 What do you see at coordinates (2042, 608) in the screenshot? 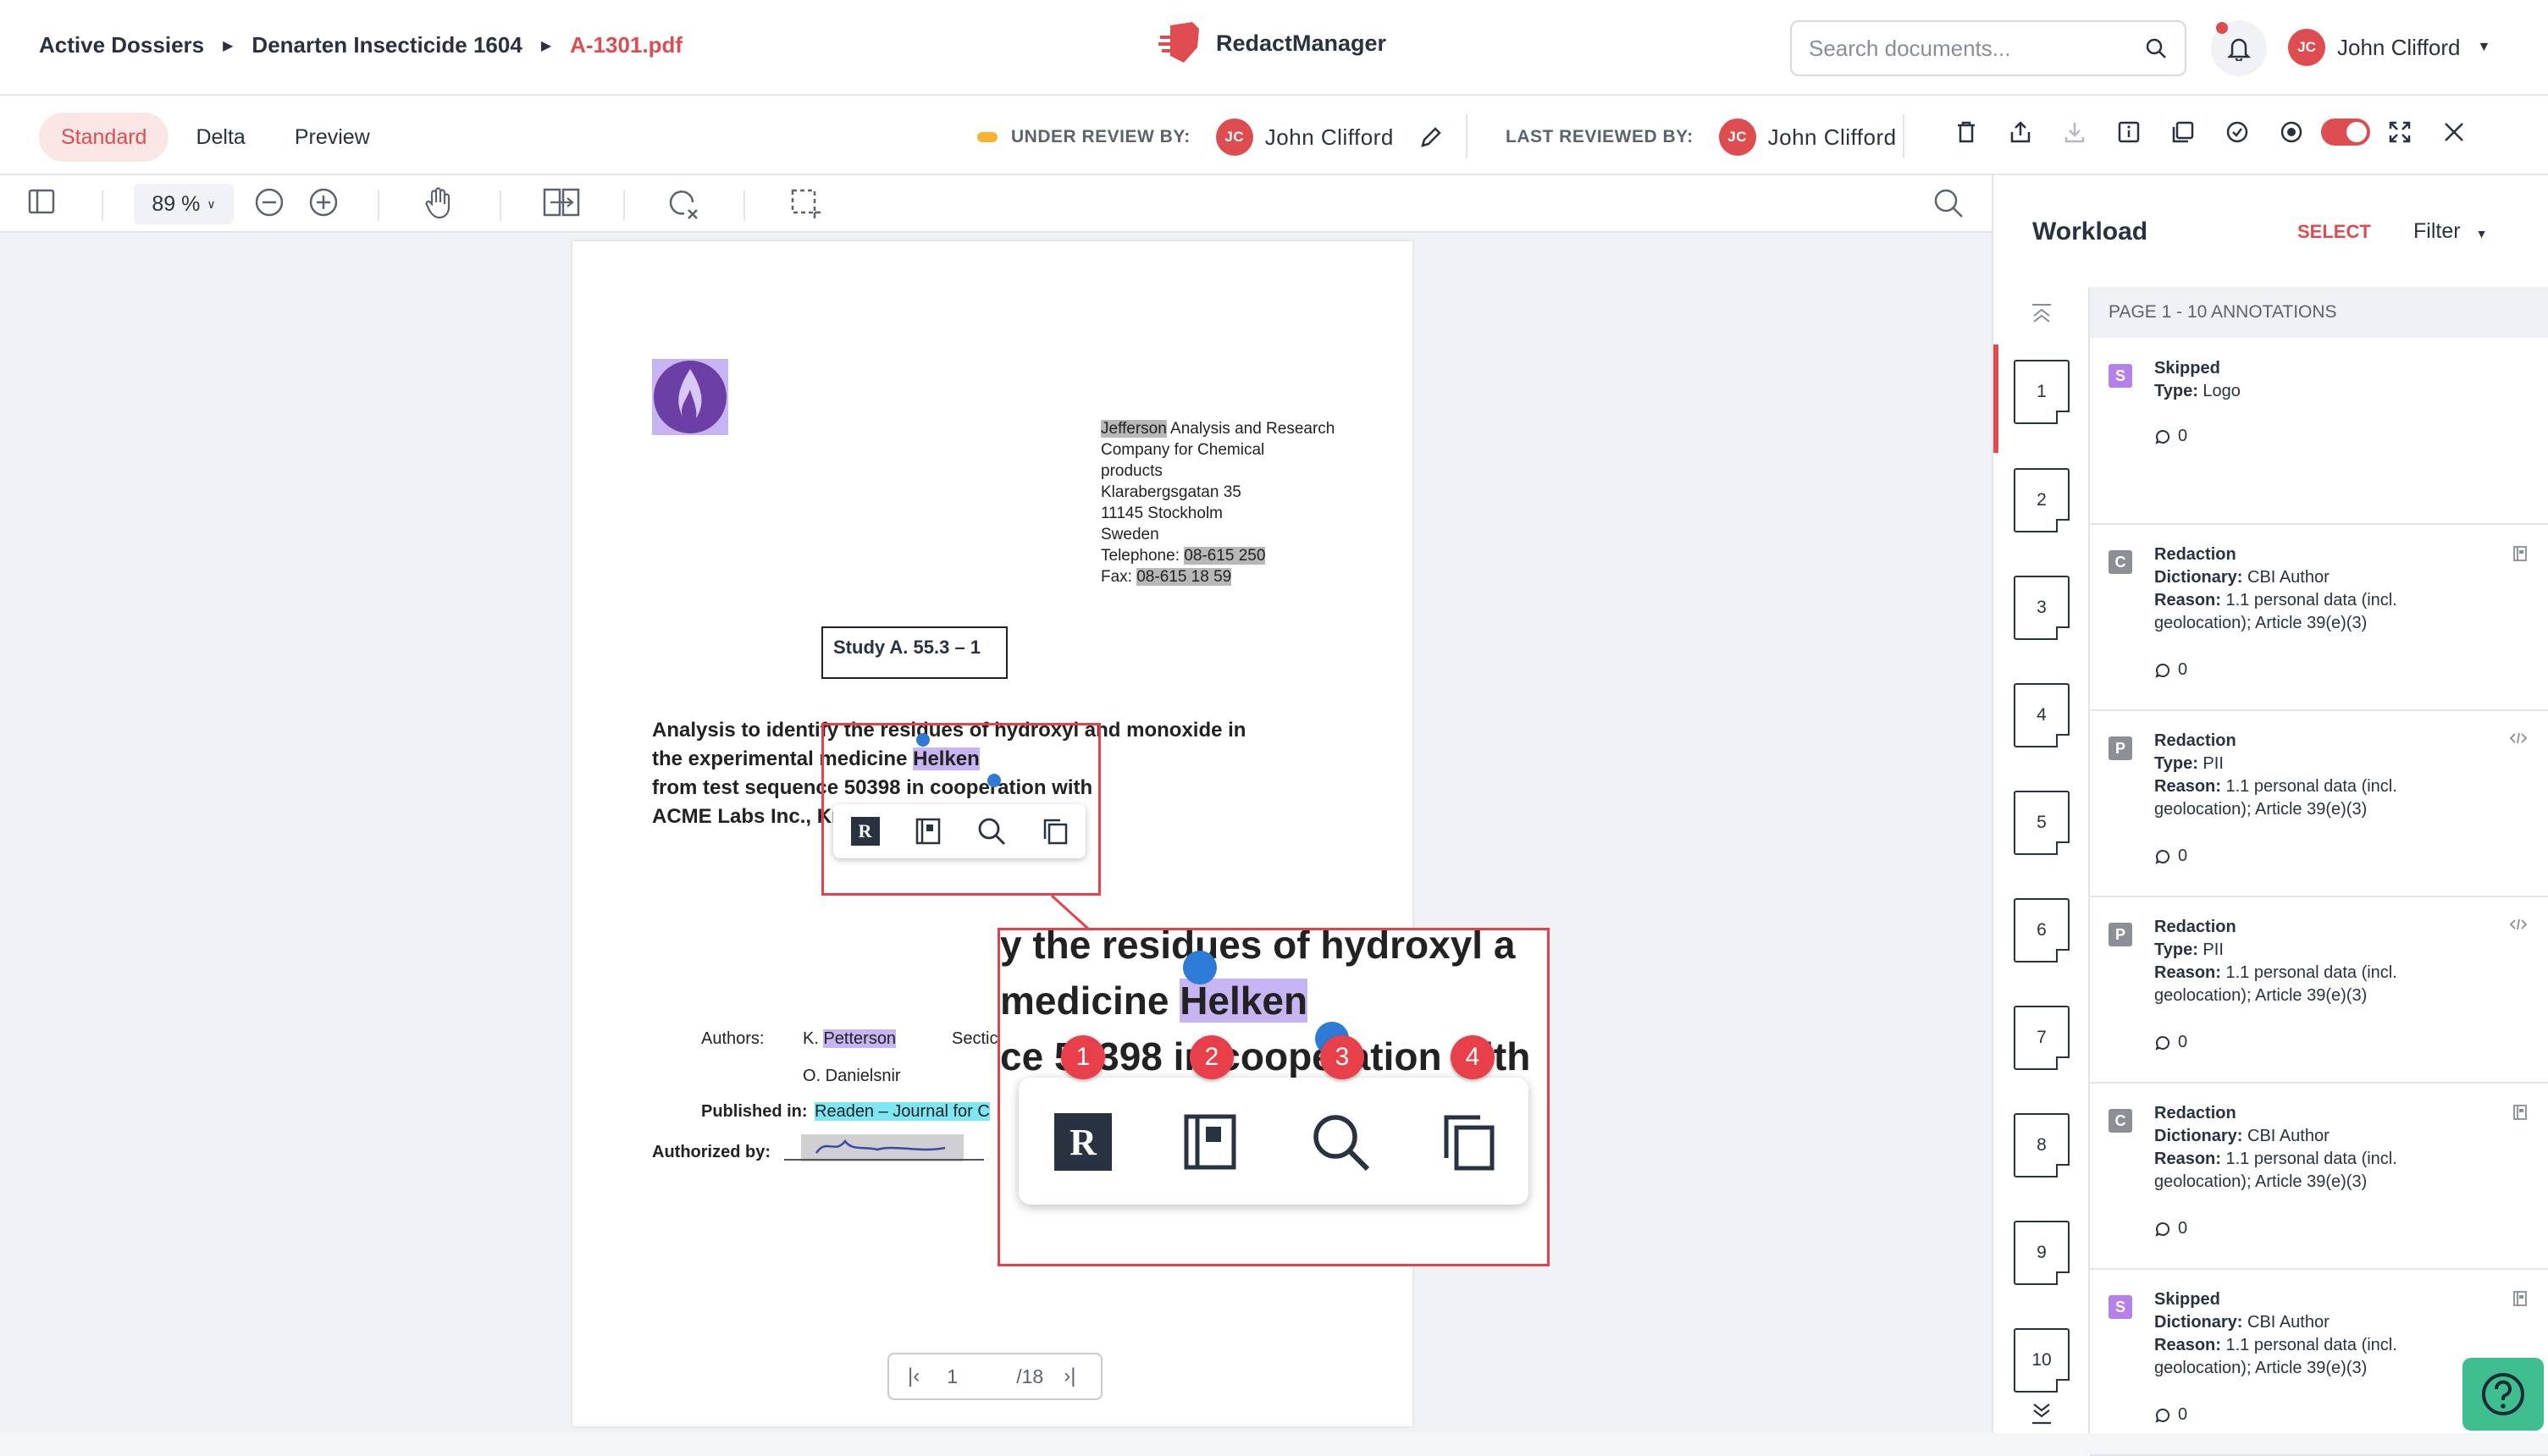
I see `page-thumbnail: 3` at bounding box center [2042, 608].